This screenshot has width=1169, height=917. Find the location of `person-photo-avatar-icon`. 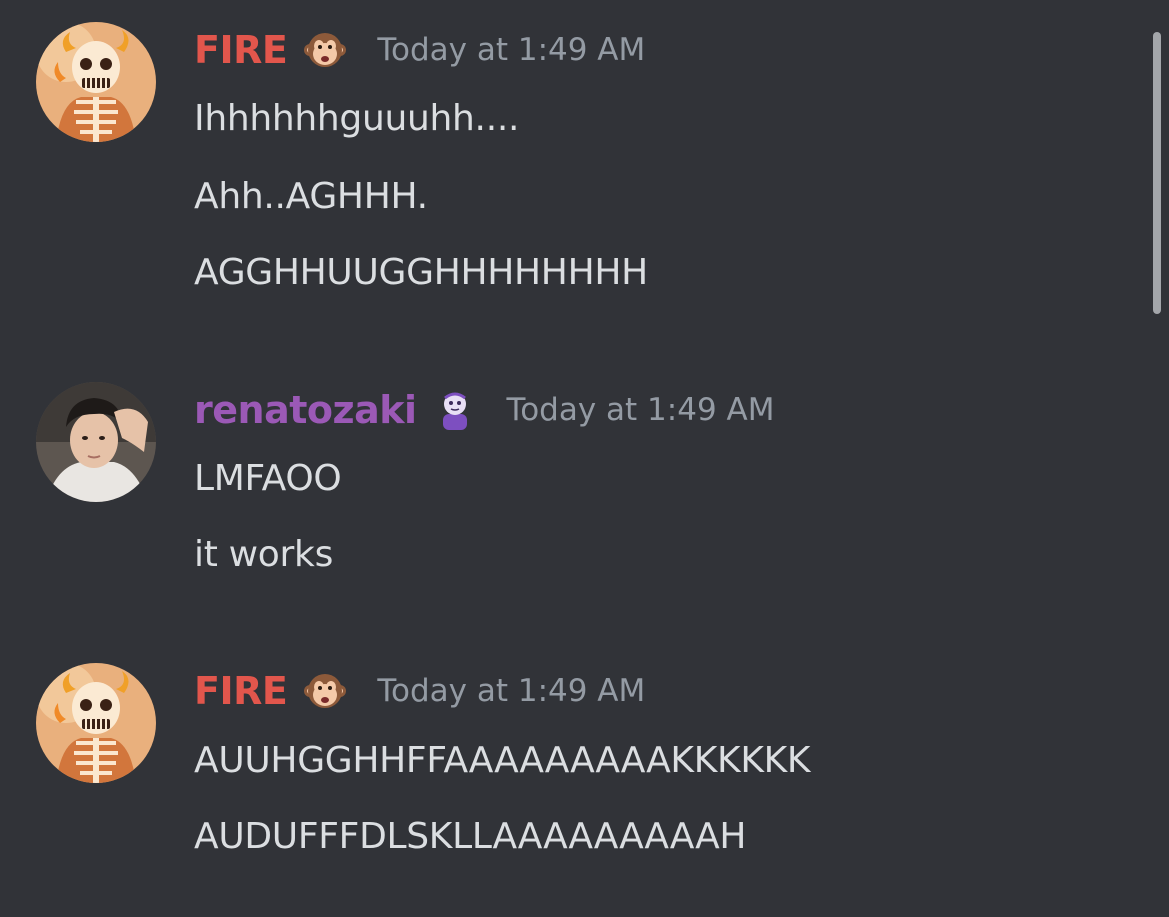

person-photo-avatar-icon is located at coordinates (96, 442).